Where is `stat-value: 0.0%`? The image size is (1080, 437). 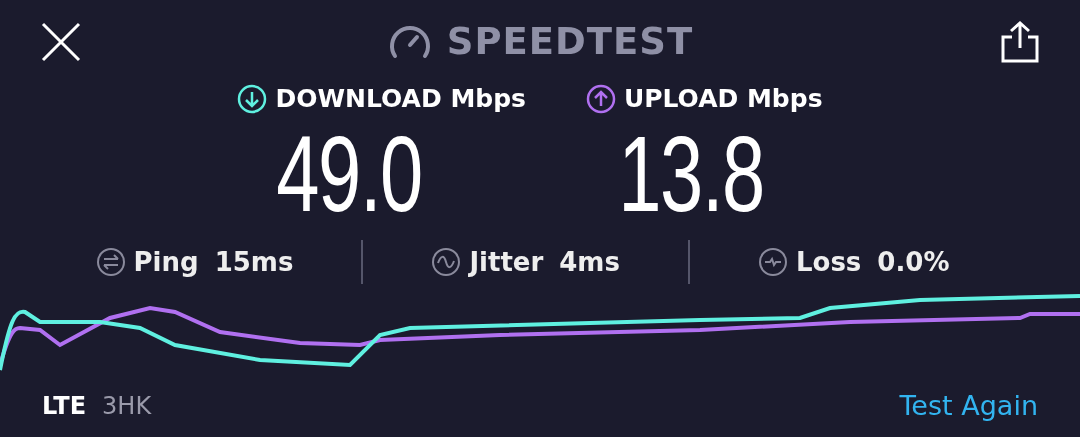 stat-value: 0.0% is located at coordinates (913, 262).